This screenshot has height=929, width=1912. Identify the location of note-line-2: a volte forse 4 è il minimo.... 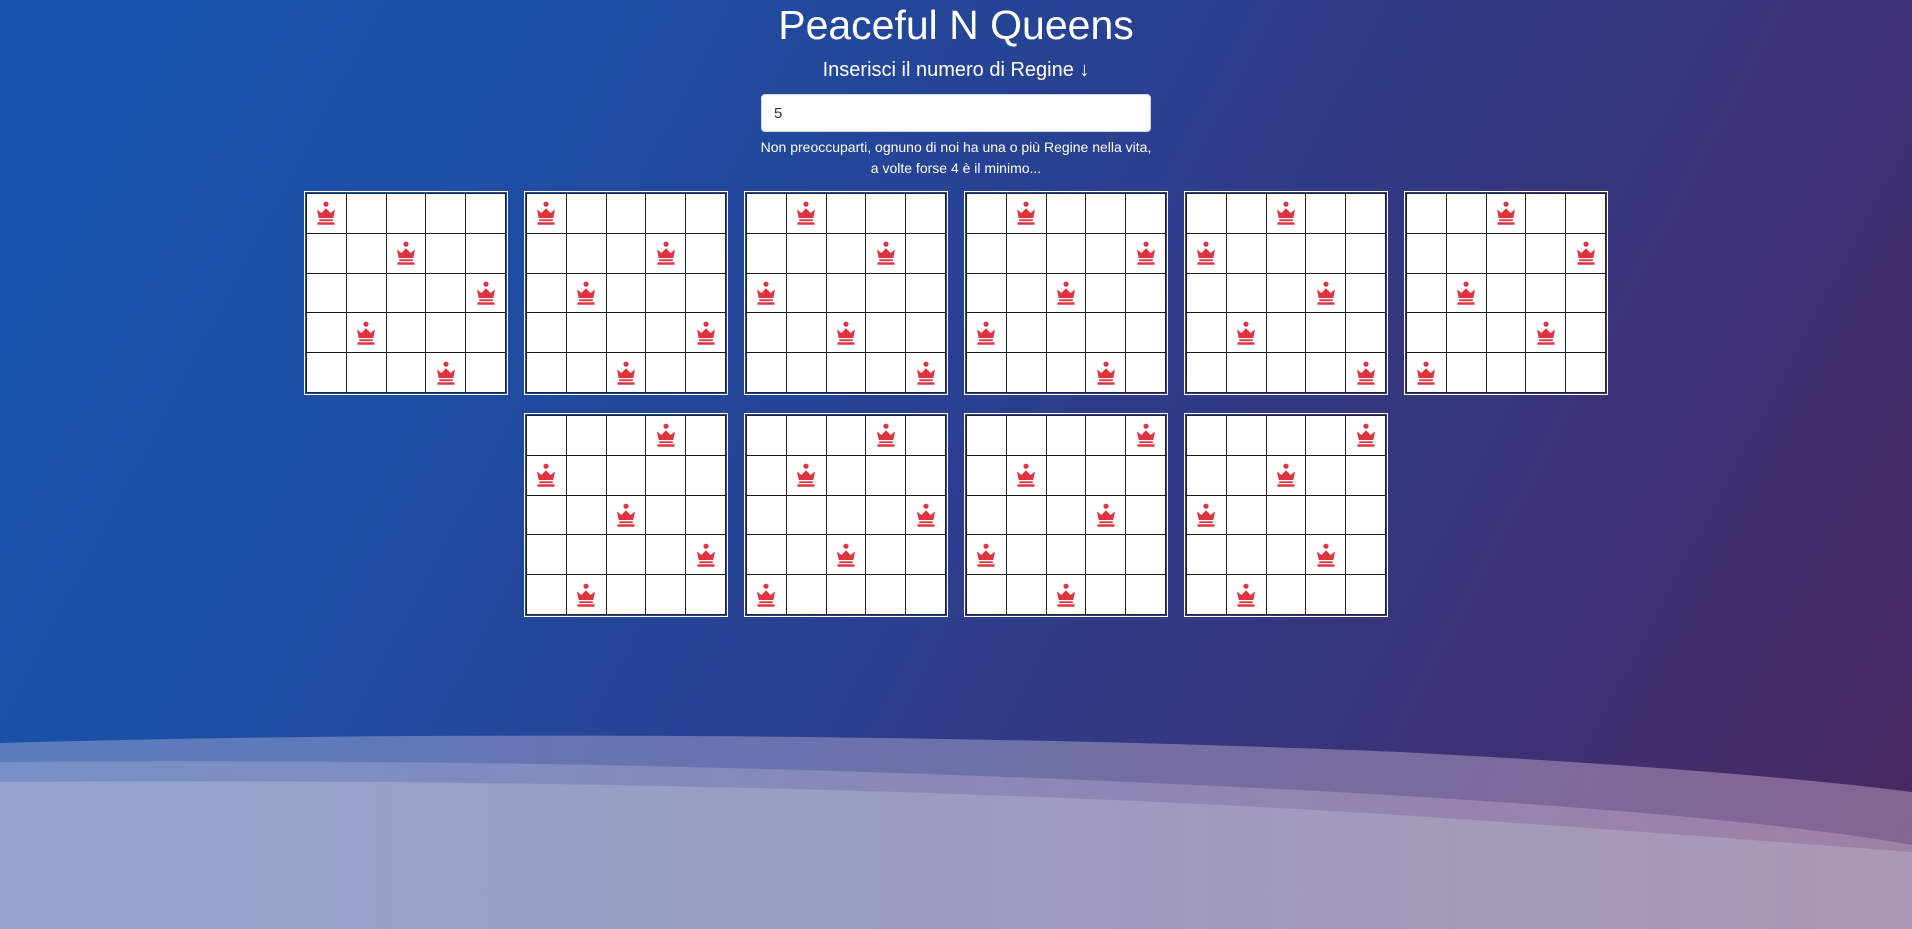
(956, 168).